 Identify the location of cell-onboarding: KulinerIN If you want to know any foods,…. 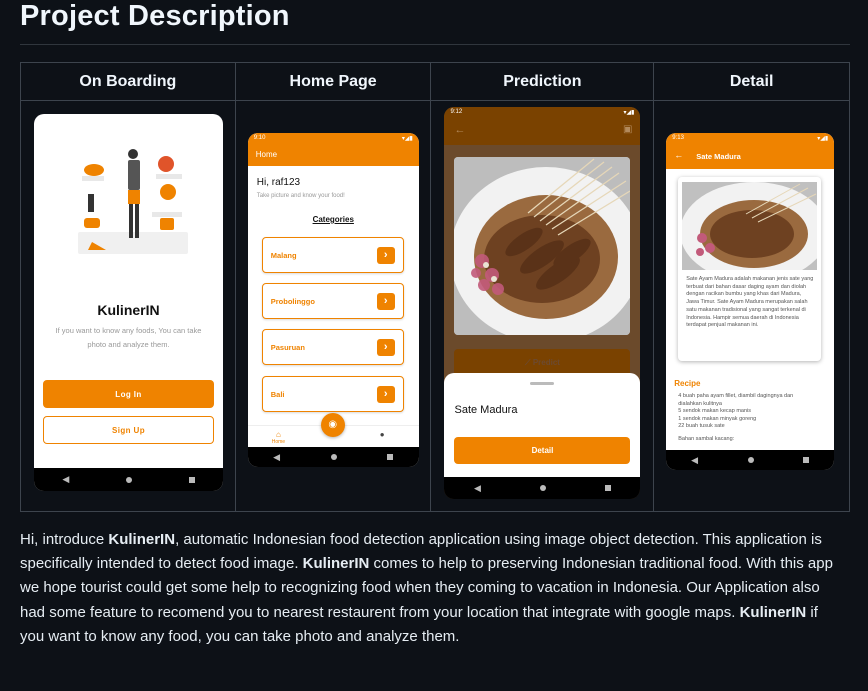
(128, 306).